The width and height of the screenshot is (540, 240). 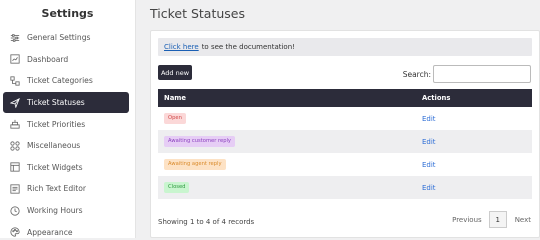 I want to click on sidebar-item-label: Ticket Priorities, so click(x=56, y=124).